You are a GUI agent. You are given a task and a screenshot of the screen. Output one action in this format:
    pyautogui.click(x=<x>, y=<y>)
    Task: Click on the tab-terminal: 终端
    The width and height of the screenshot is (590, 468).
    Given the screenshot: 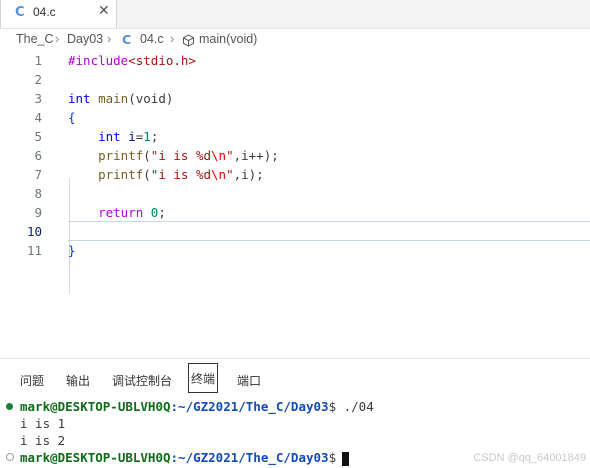 What is the action you would take?
    pyautogui.click(x=203, y=378)
    